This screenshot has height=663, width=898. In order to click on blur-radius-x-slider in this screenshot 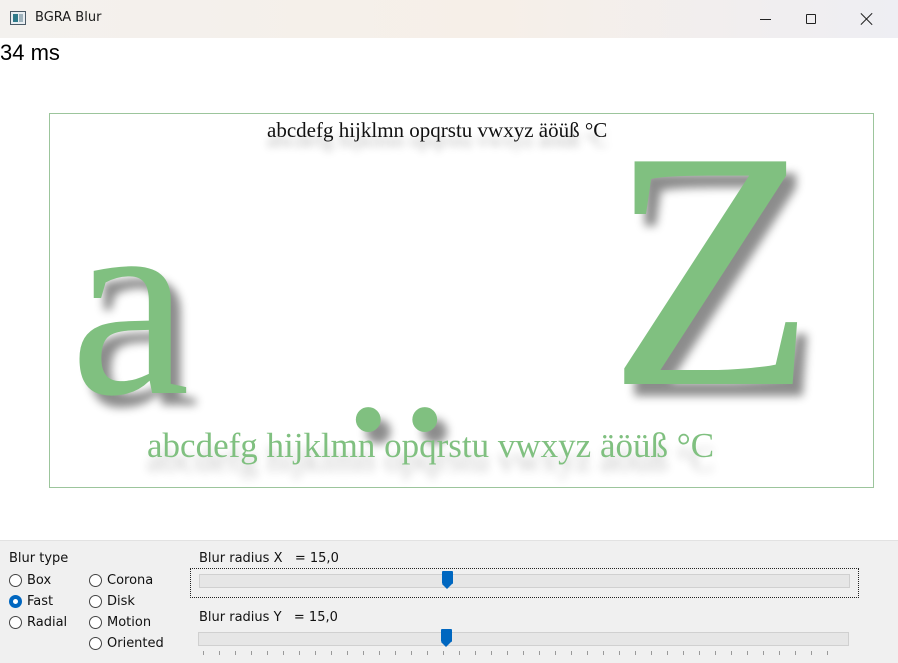, I will do `click(524, 583)`.